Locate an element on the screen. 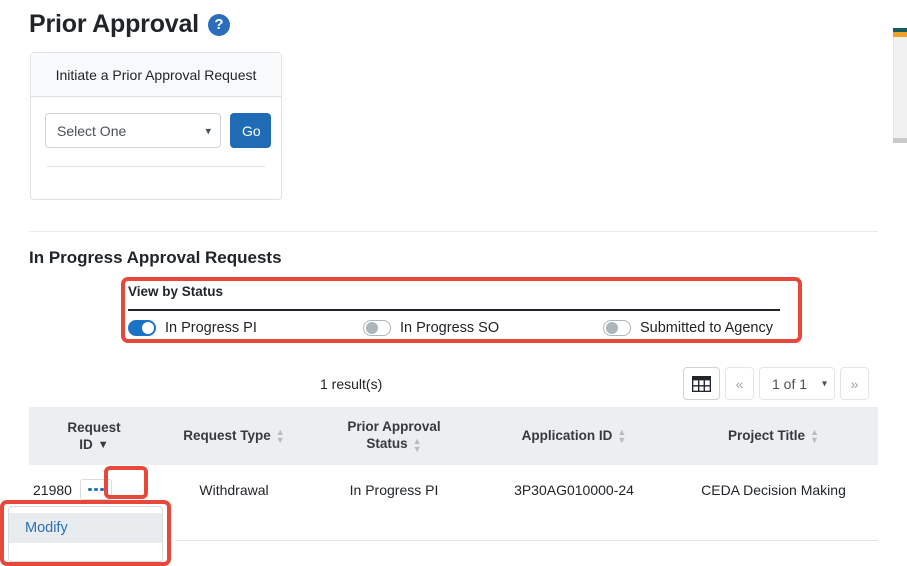 This screenshot has width=907, height=566. column-header-project-title-line2: Project Title ▲ ▼ is located at coordinates (773, 436).